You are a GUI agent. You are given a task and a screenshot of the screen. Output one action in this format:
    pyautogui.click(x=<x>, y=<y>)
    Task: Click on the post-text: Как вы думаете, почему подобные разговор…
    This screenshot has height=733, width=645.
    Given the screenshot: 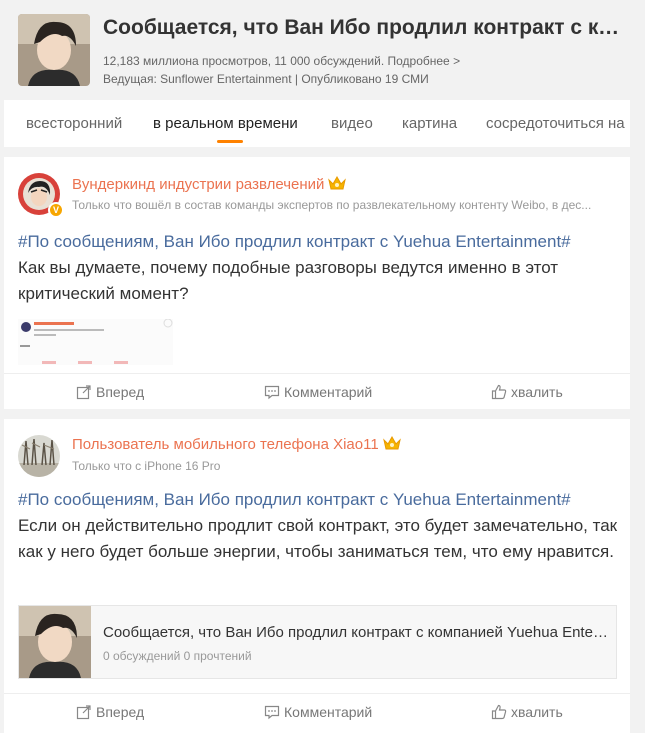 What is the action you would take?
    pyautogui.click(x=288, y=280)
    